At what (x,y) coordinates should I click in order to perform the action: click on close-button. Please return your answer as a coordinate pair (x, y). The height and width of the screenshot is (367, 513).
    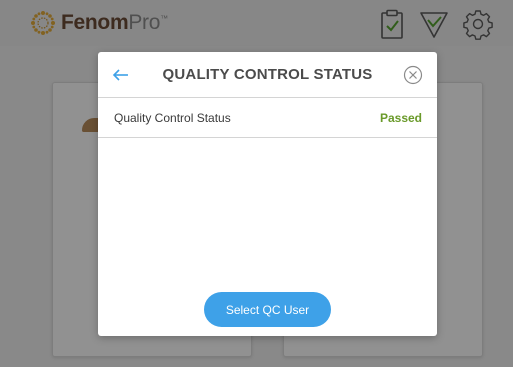
    Looking at the image, I should click on (413, 75).